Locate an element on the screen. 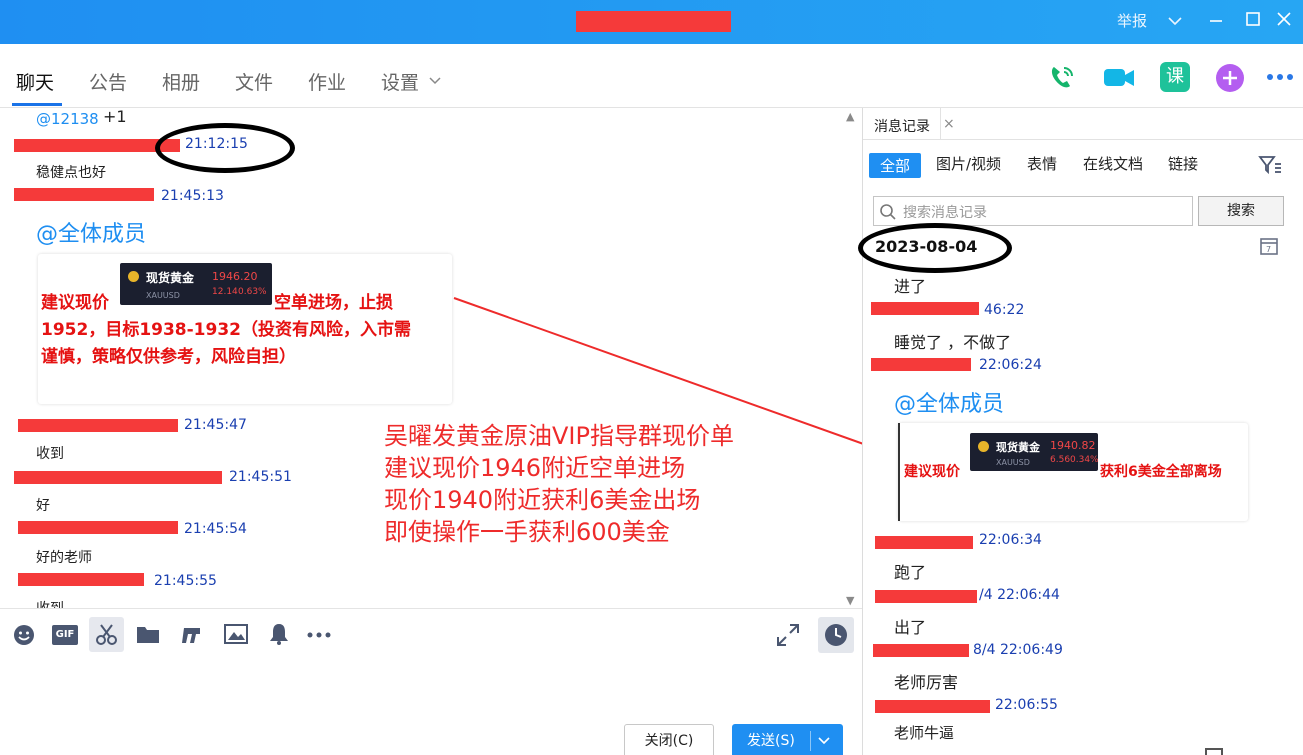 This screenshot has width=1303, height=755. message-text: 好 is located at coordinates (43, 506).